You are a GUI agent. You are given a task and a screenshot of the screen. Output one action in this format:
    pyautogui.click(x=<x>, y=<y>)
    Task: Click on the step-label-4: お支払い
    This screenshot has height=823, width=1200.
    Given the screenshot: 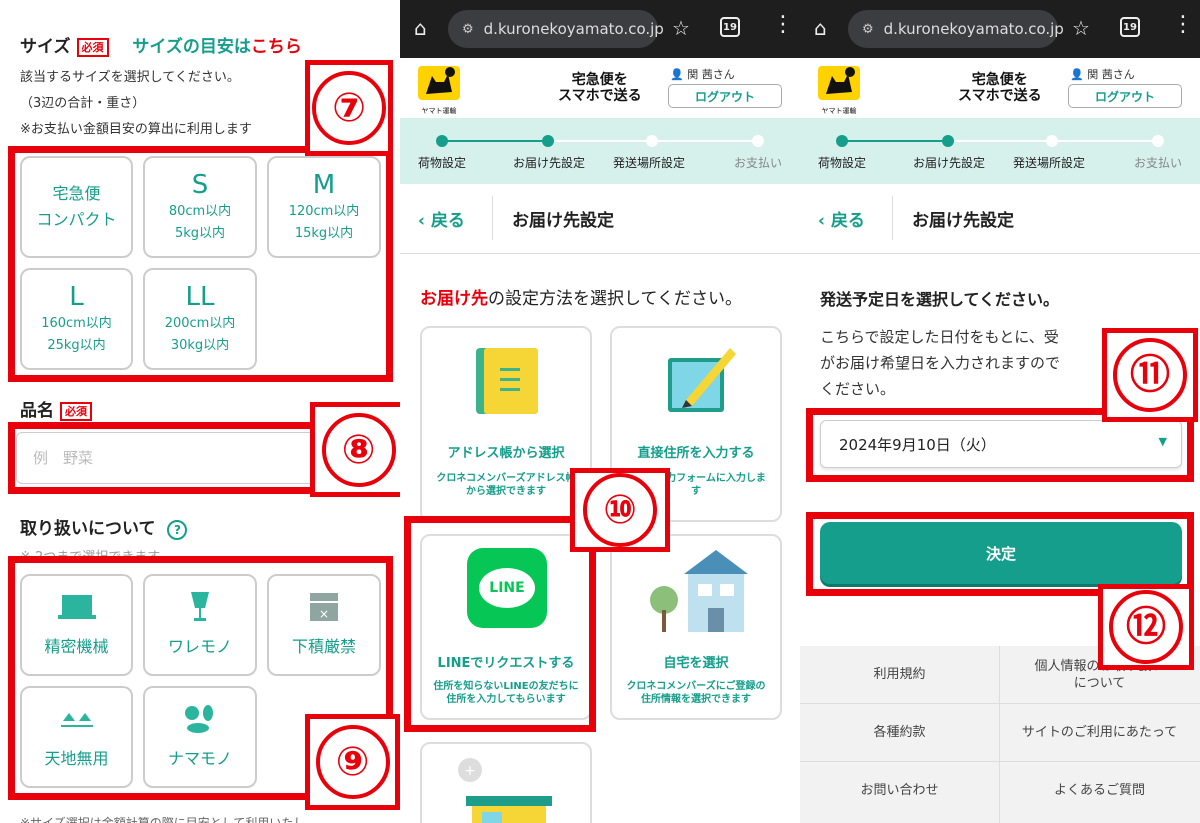 What is the action you would take?
    pyautogui.click(x=1158, y=163)
    